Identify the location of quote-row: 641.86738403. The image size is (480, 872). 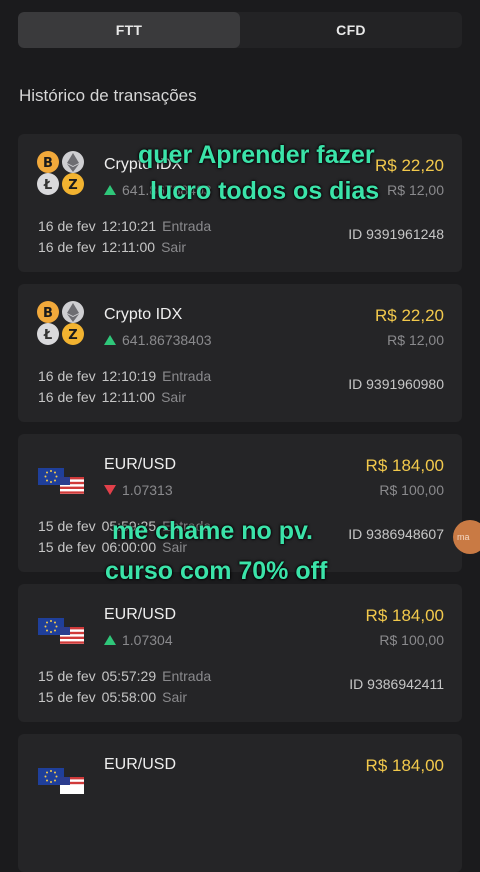
(158, 340).